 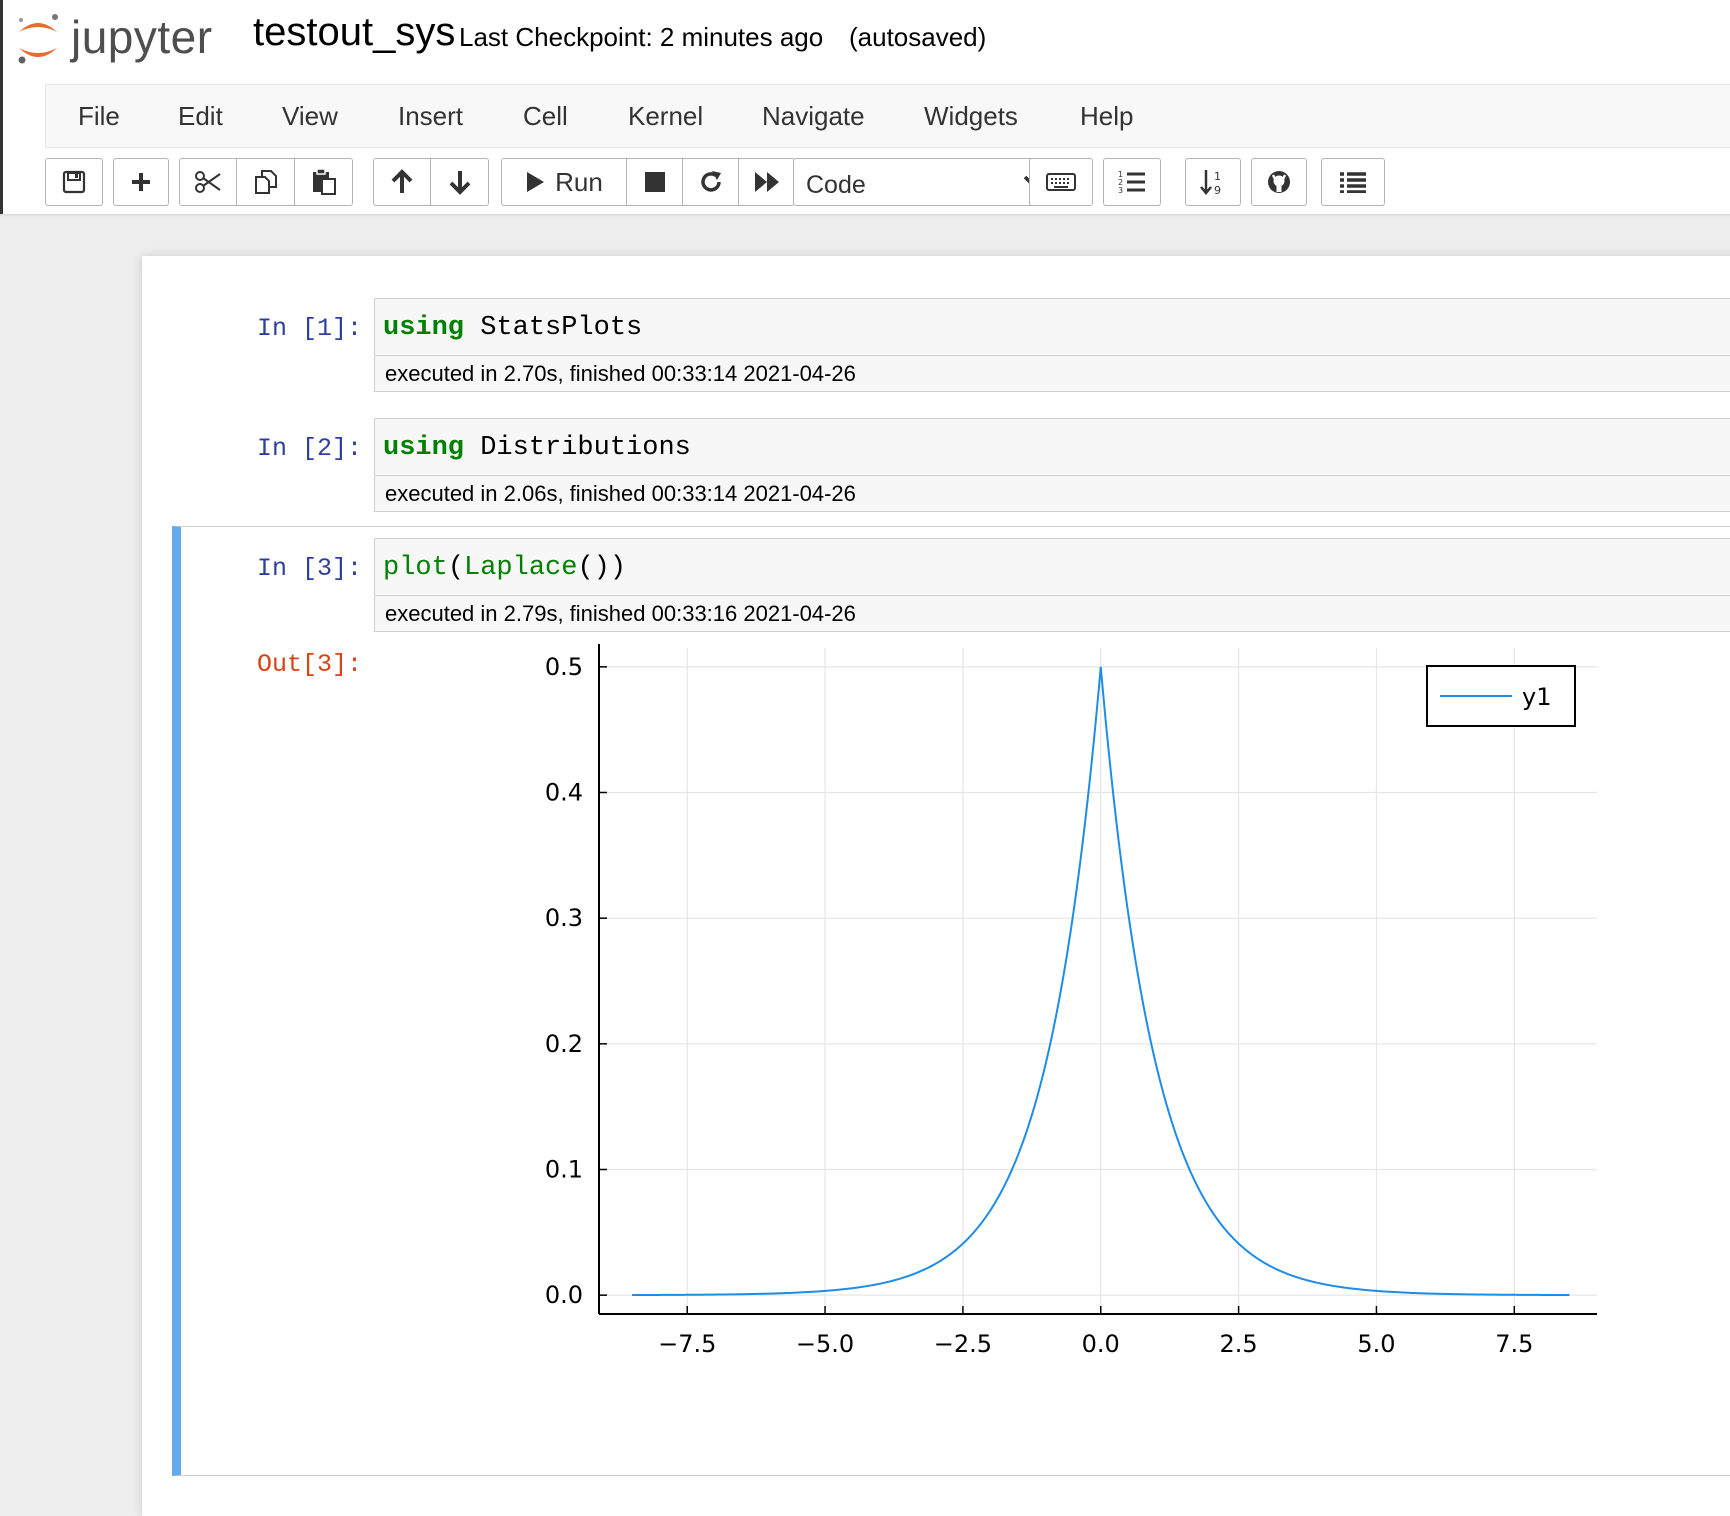 What do you see at coordinates (1052, 327) in the screenshot?
I see `code-editor: using StatsPlots` at bounding box center [1052, 327].